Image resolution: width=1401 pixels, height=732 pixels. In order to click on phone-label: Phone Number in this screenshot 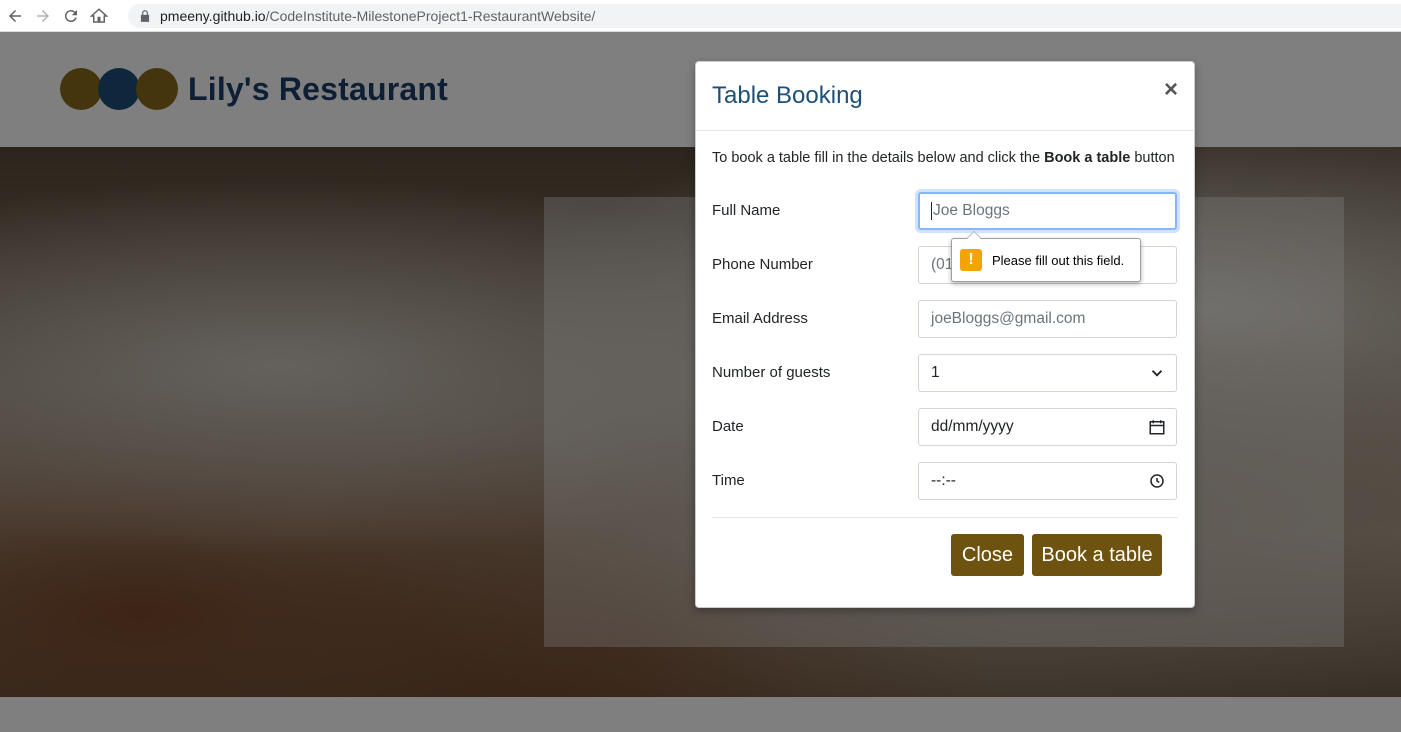, I will do `click(762, 264)`.